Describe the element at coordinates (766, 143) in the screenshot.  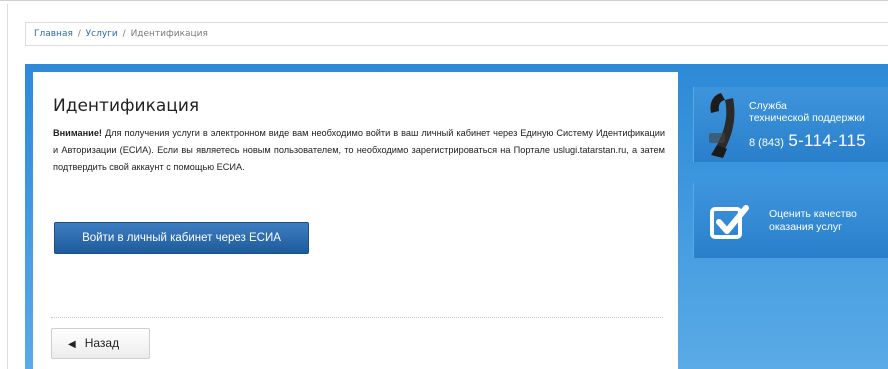
I see `phone-prefix: 8 (843)` at that location.